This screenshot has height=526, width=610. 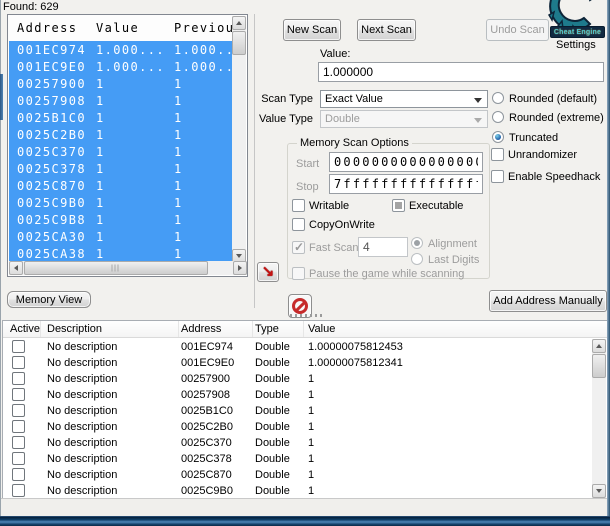 What do you see at coordinates (285, 119) in the screenshot?
I see `value-type-label: Value Type` at bounding box center [285, 119].